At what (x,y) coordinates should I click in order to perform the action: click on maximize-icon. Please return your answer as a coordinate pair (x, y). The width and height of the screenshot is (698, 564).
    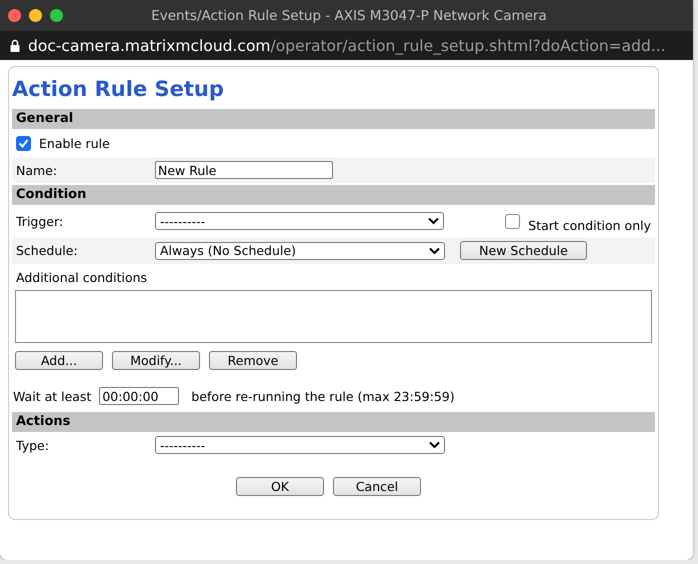
    Looking at the image, I should click on (56, 15).